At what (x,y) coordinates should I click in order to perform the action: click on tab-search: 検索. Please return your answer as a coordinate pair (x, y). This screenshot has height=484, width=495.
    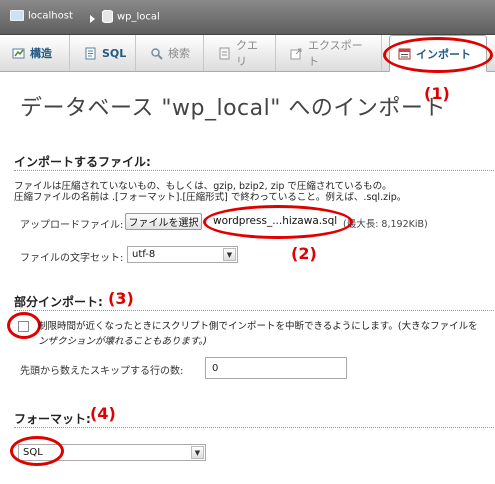
    Looking at the image, I should click on (173, 53).